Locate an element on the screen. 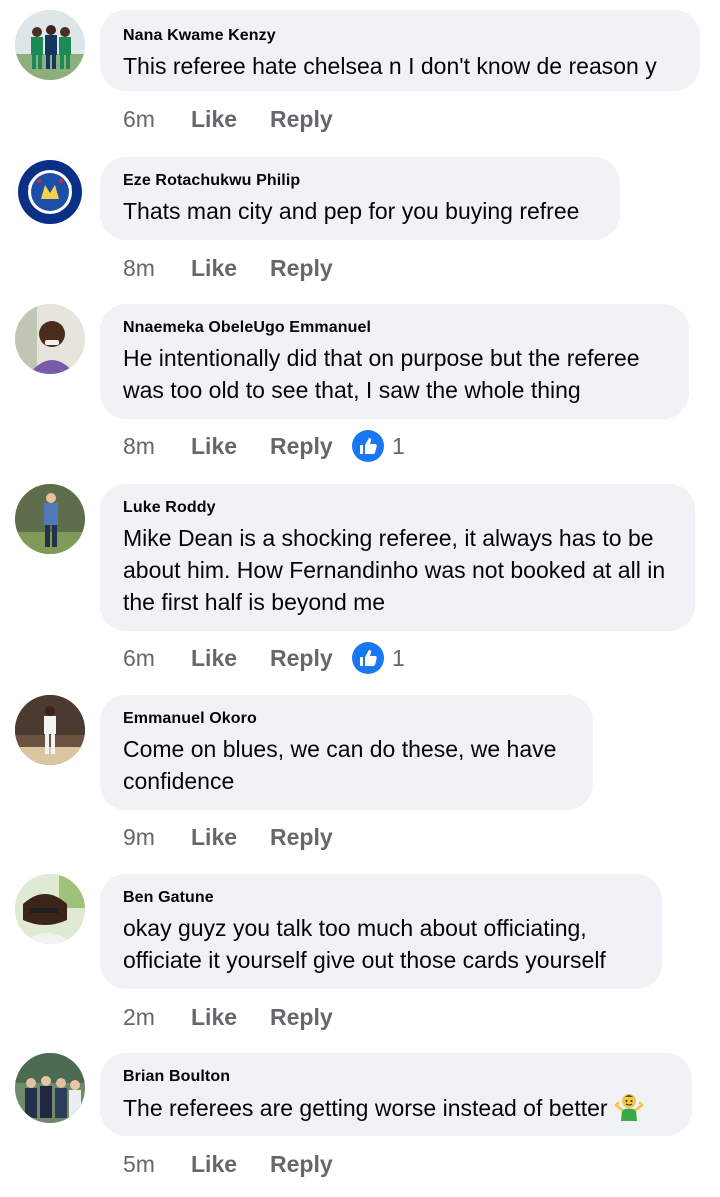 This screenshot has width=720, height=1197. comment-actions: 6m Like Reply 1 is located at coordinates (264, 658).